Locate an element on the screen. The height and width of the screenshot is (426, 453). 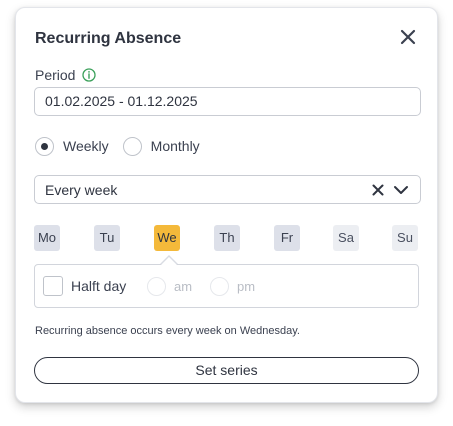
frequency-radio-group: Weekly Monthly is located at coordinates (124, 146).